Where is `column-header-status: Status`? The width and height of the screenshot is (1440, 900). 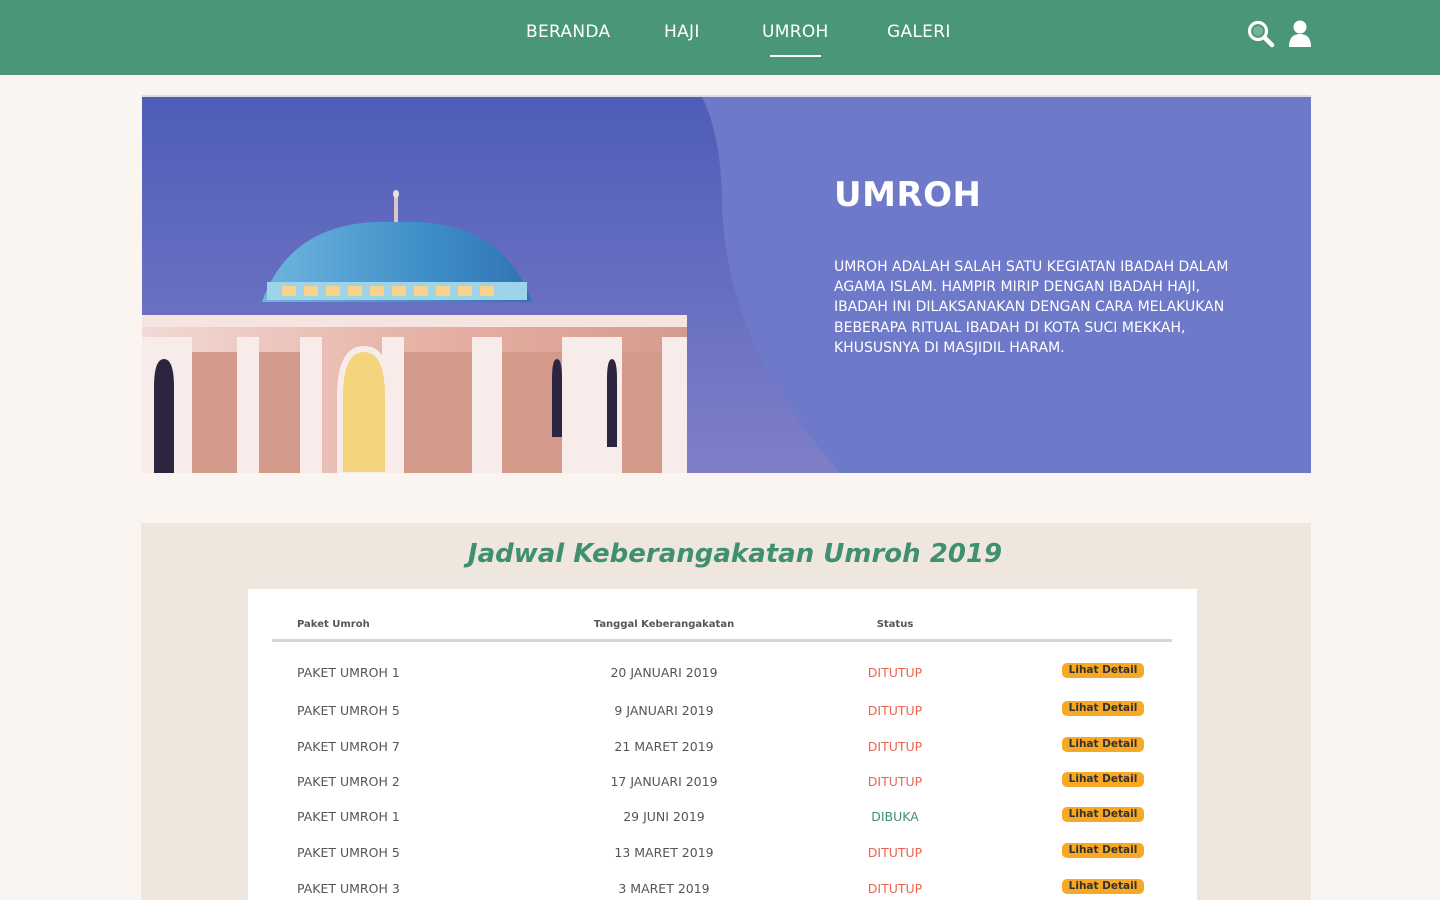
column-header-status: Status is located at coordinates (895, 624).